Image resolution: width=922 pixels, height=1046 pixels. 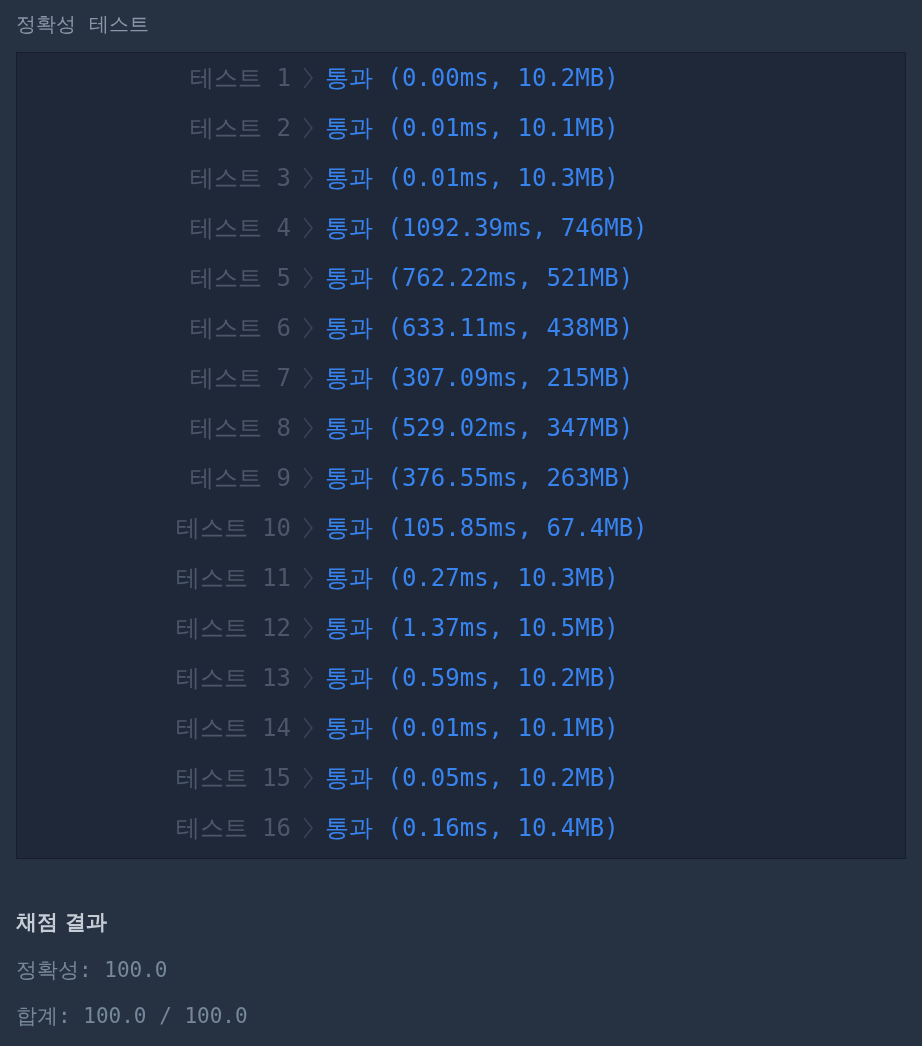 I want to click on test-result: 통과 (0.27ms, 10.3MB), so click(x=472, y=578).